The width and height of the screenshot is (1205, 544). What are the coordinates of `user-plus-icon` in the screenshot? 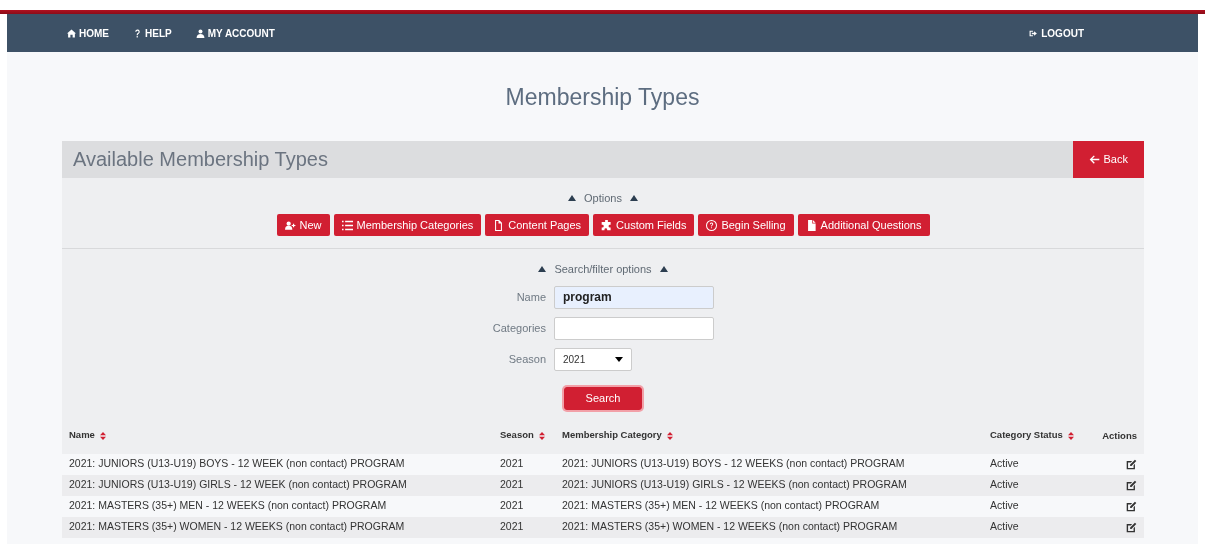 It's located at (290, 225).